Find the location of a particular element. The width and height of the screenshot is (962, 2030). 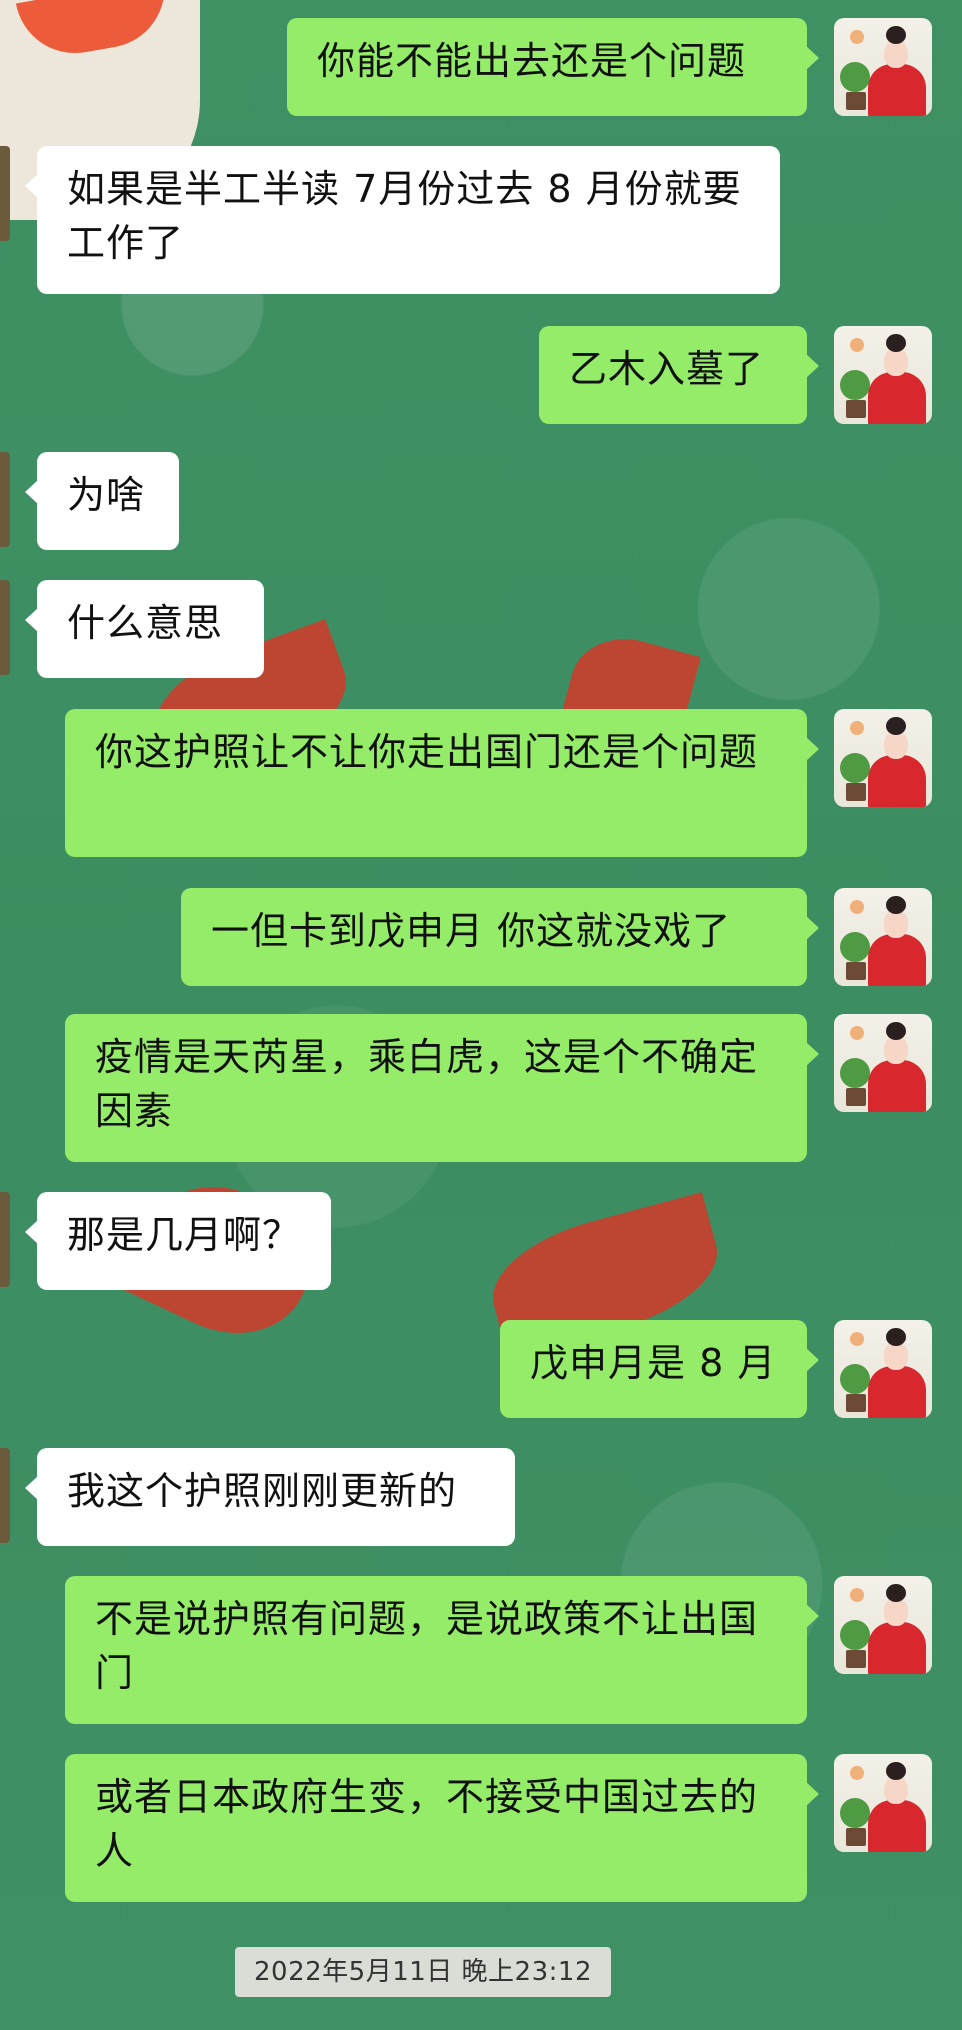

received-message-bubble: 为啥 is located at coordinates (102, 501).